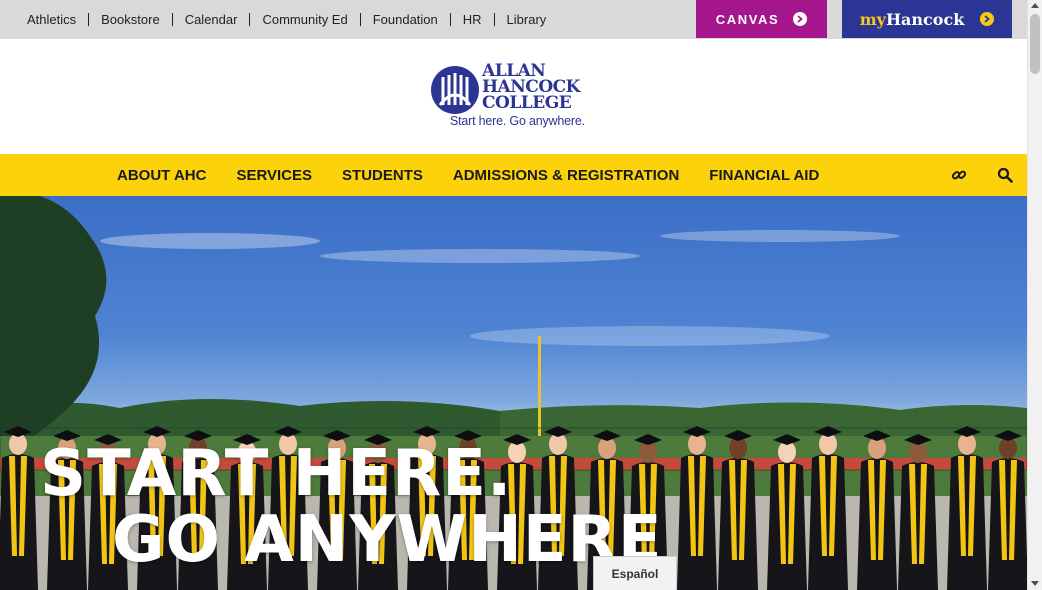  What do you see at coordinates (406, 19) in the screenshot?
I see `utility-link-foundation: Foundation` at bounding box center [406, 19].